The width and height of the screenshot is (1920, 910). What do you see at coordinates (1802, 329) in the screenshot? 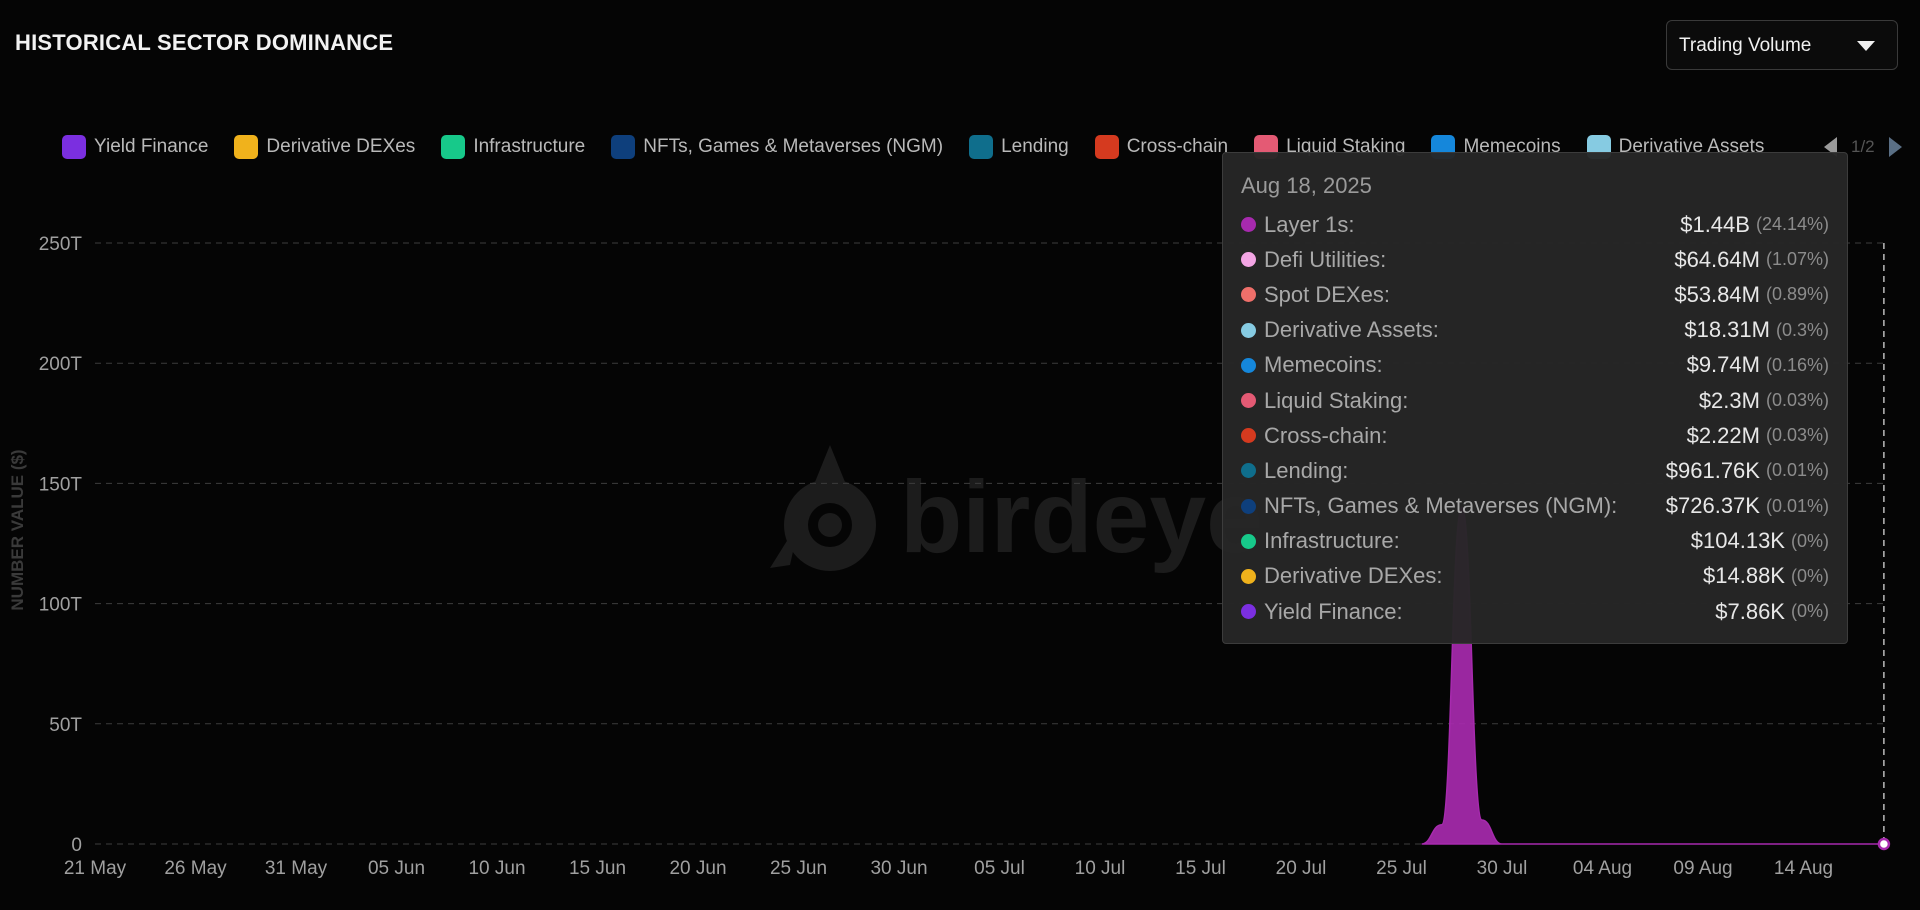
I see `tooltip-series-pct: (0.3%)` at bounding box center [1802, 329].